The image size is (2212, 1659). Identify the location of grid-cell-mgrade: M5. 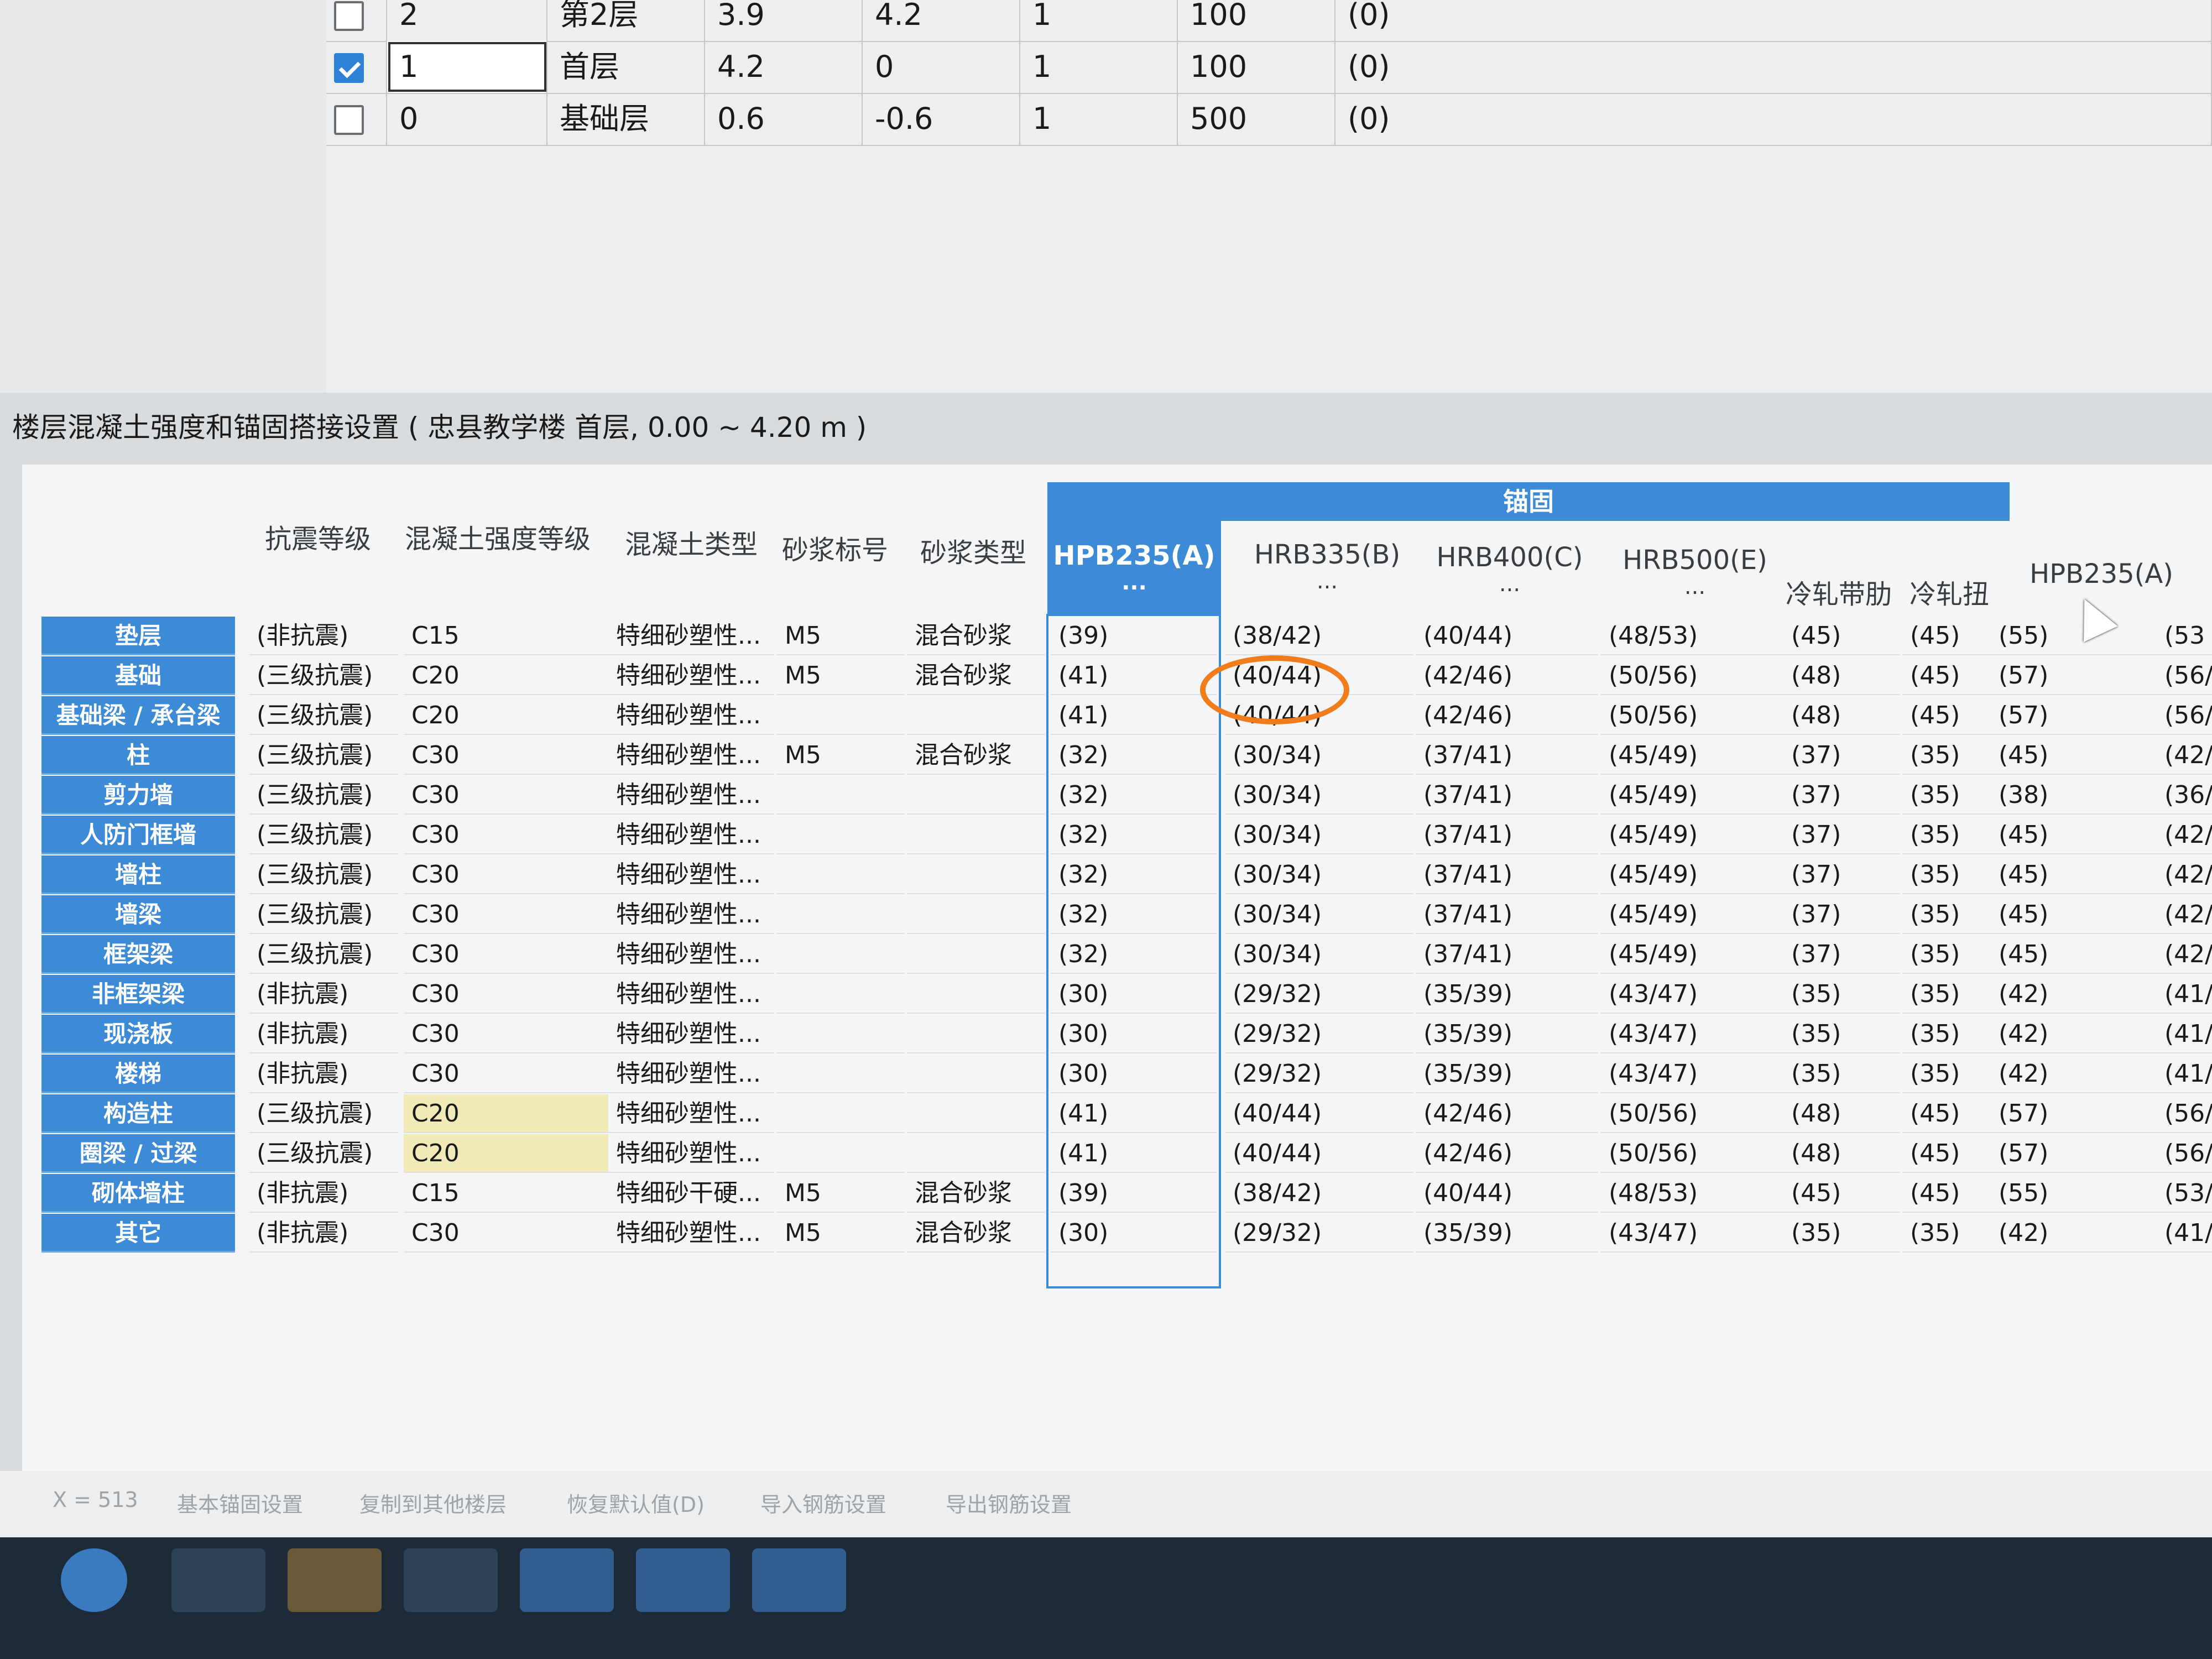
(840, 756).